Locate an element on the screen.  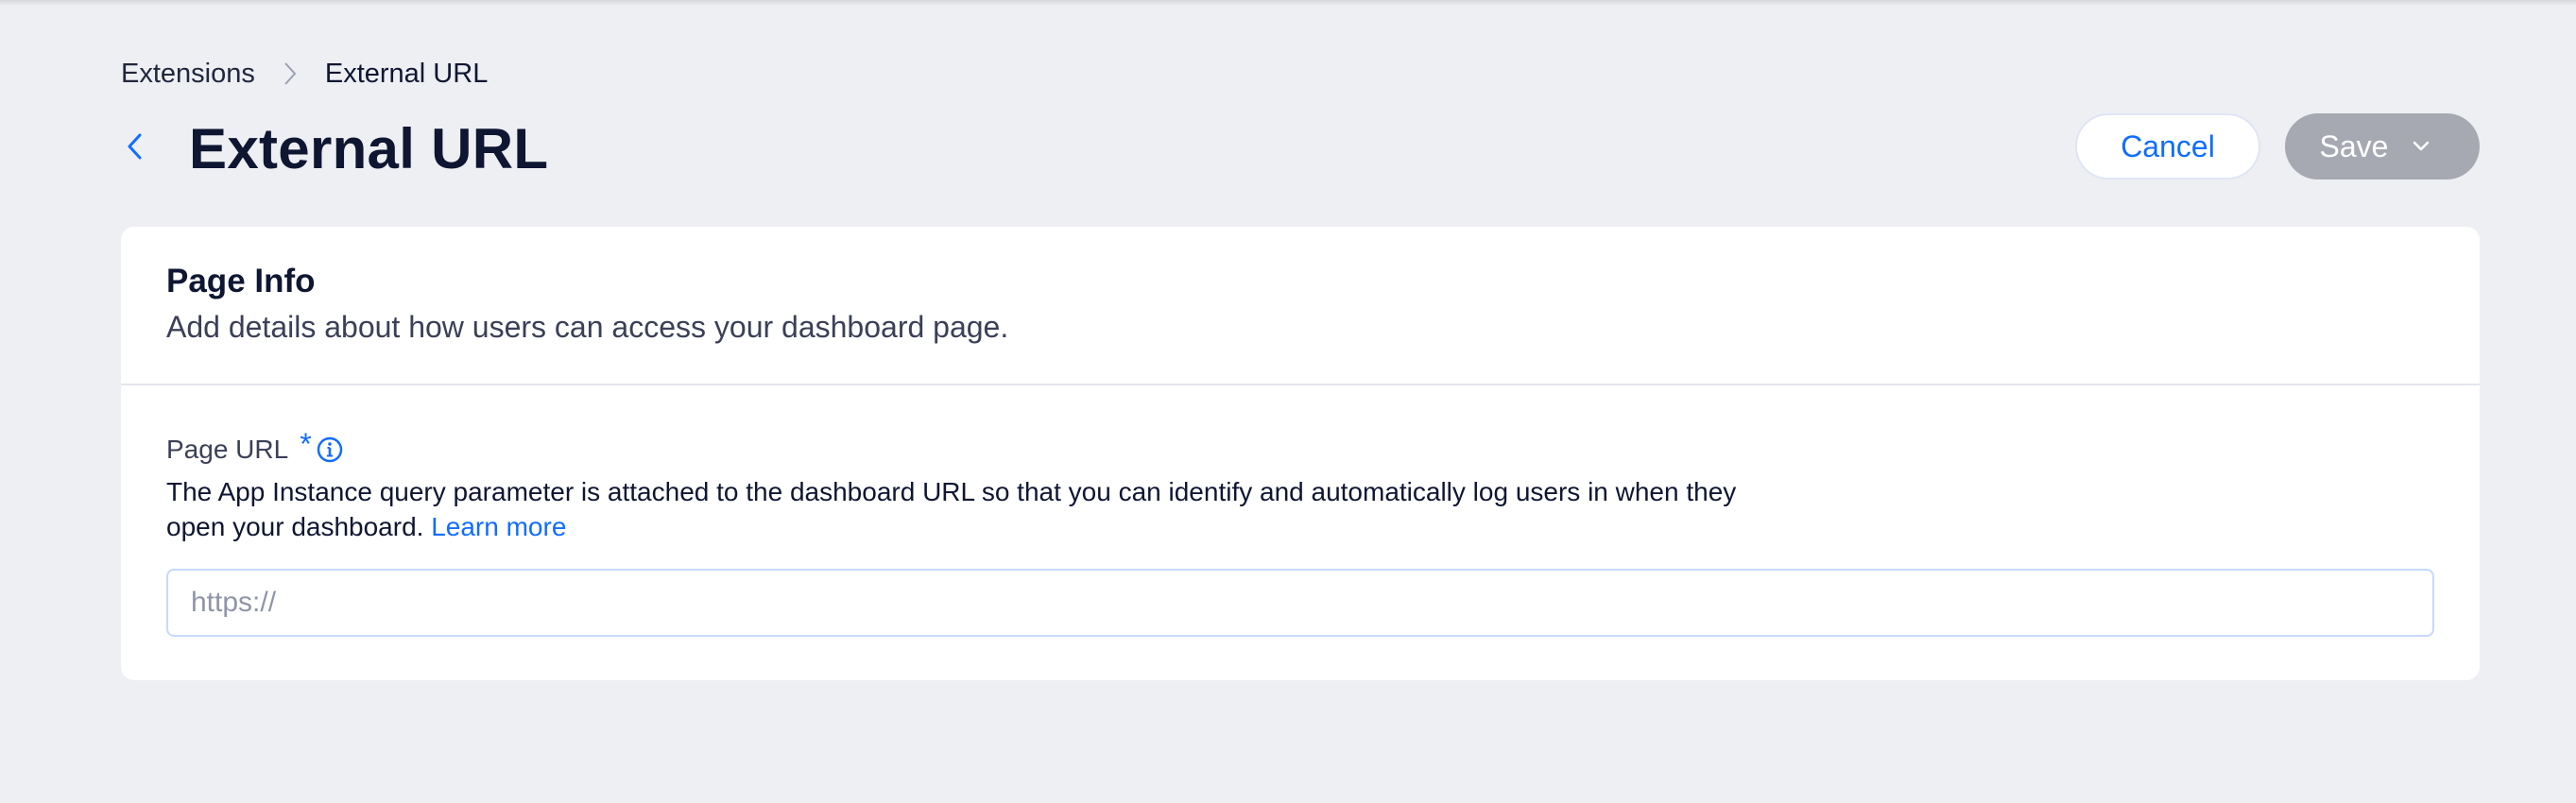
page-title: External URL is located at coordinates (369, 148).